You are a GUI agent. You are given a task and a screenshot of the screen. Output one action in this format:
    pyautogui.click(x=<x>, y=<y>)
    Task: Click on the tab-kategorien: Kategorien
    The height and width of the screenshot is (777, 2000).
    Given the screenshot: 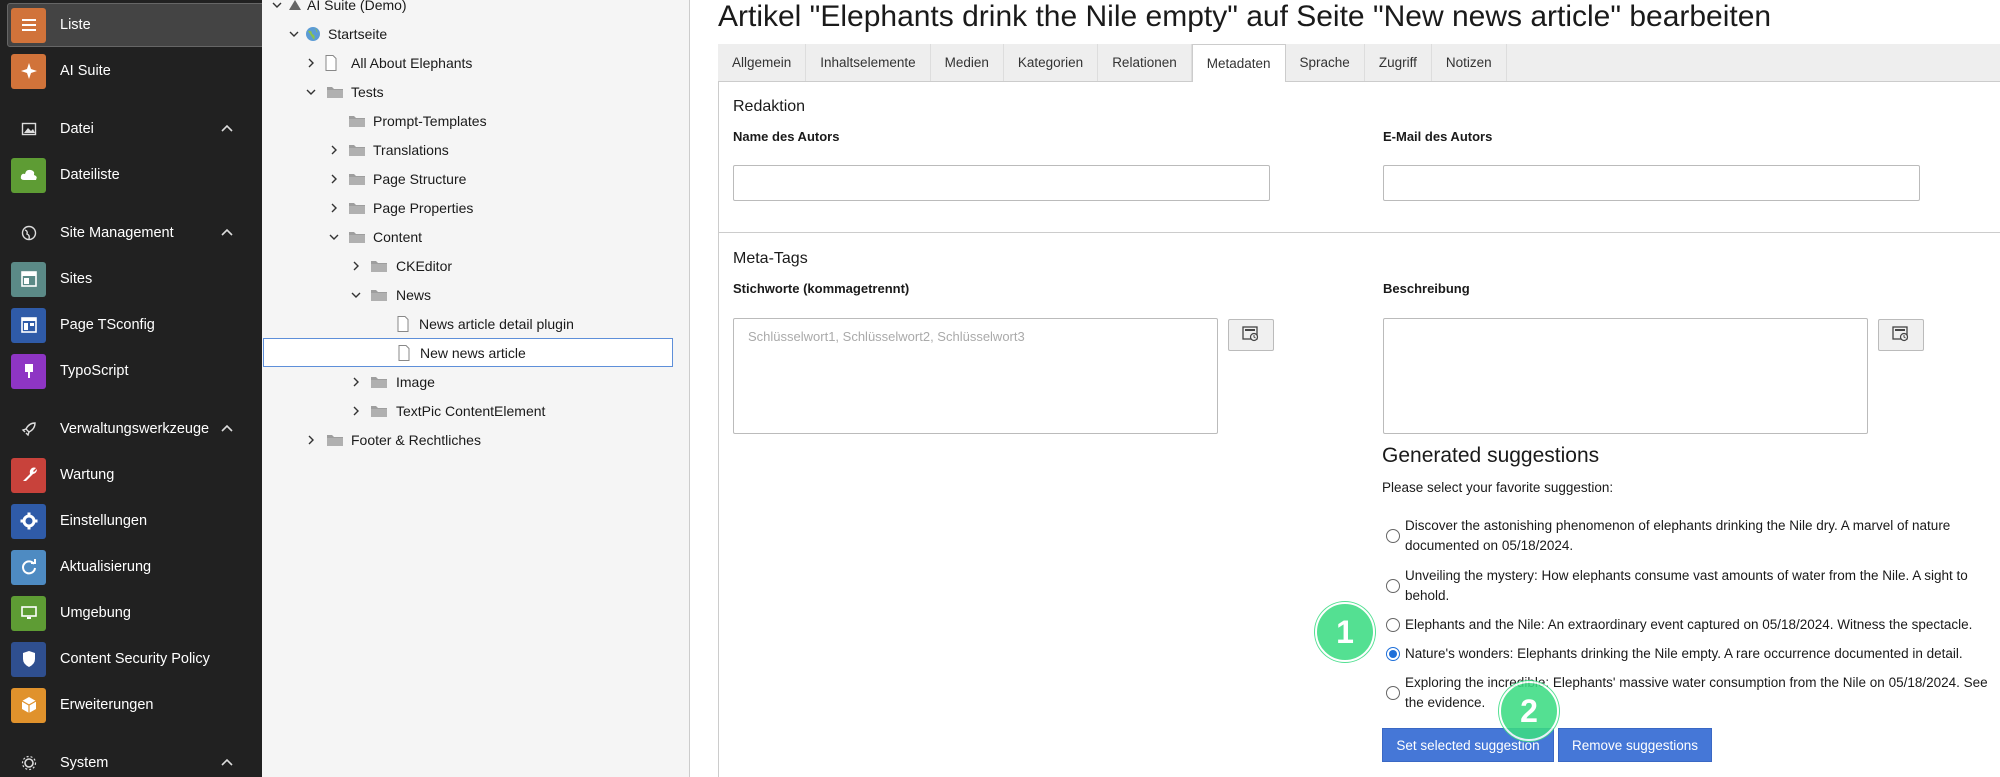 What is the action you would take?
    pyautogui.click(x=1051, y=62)
    